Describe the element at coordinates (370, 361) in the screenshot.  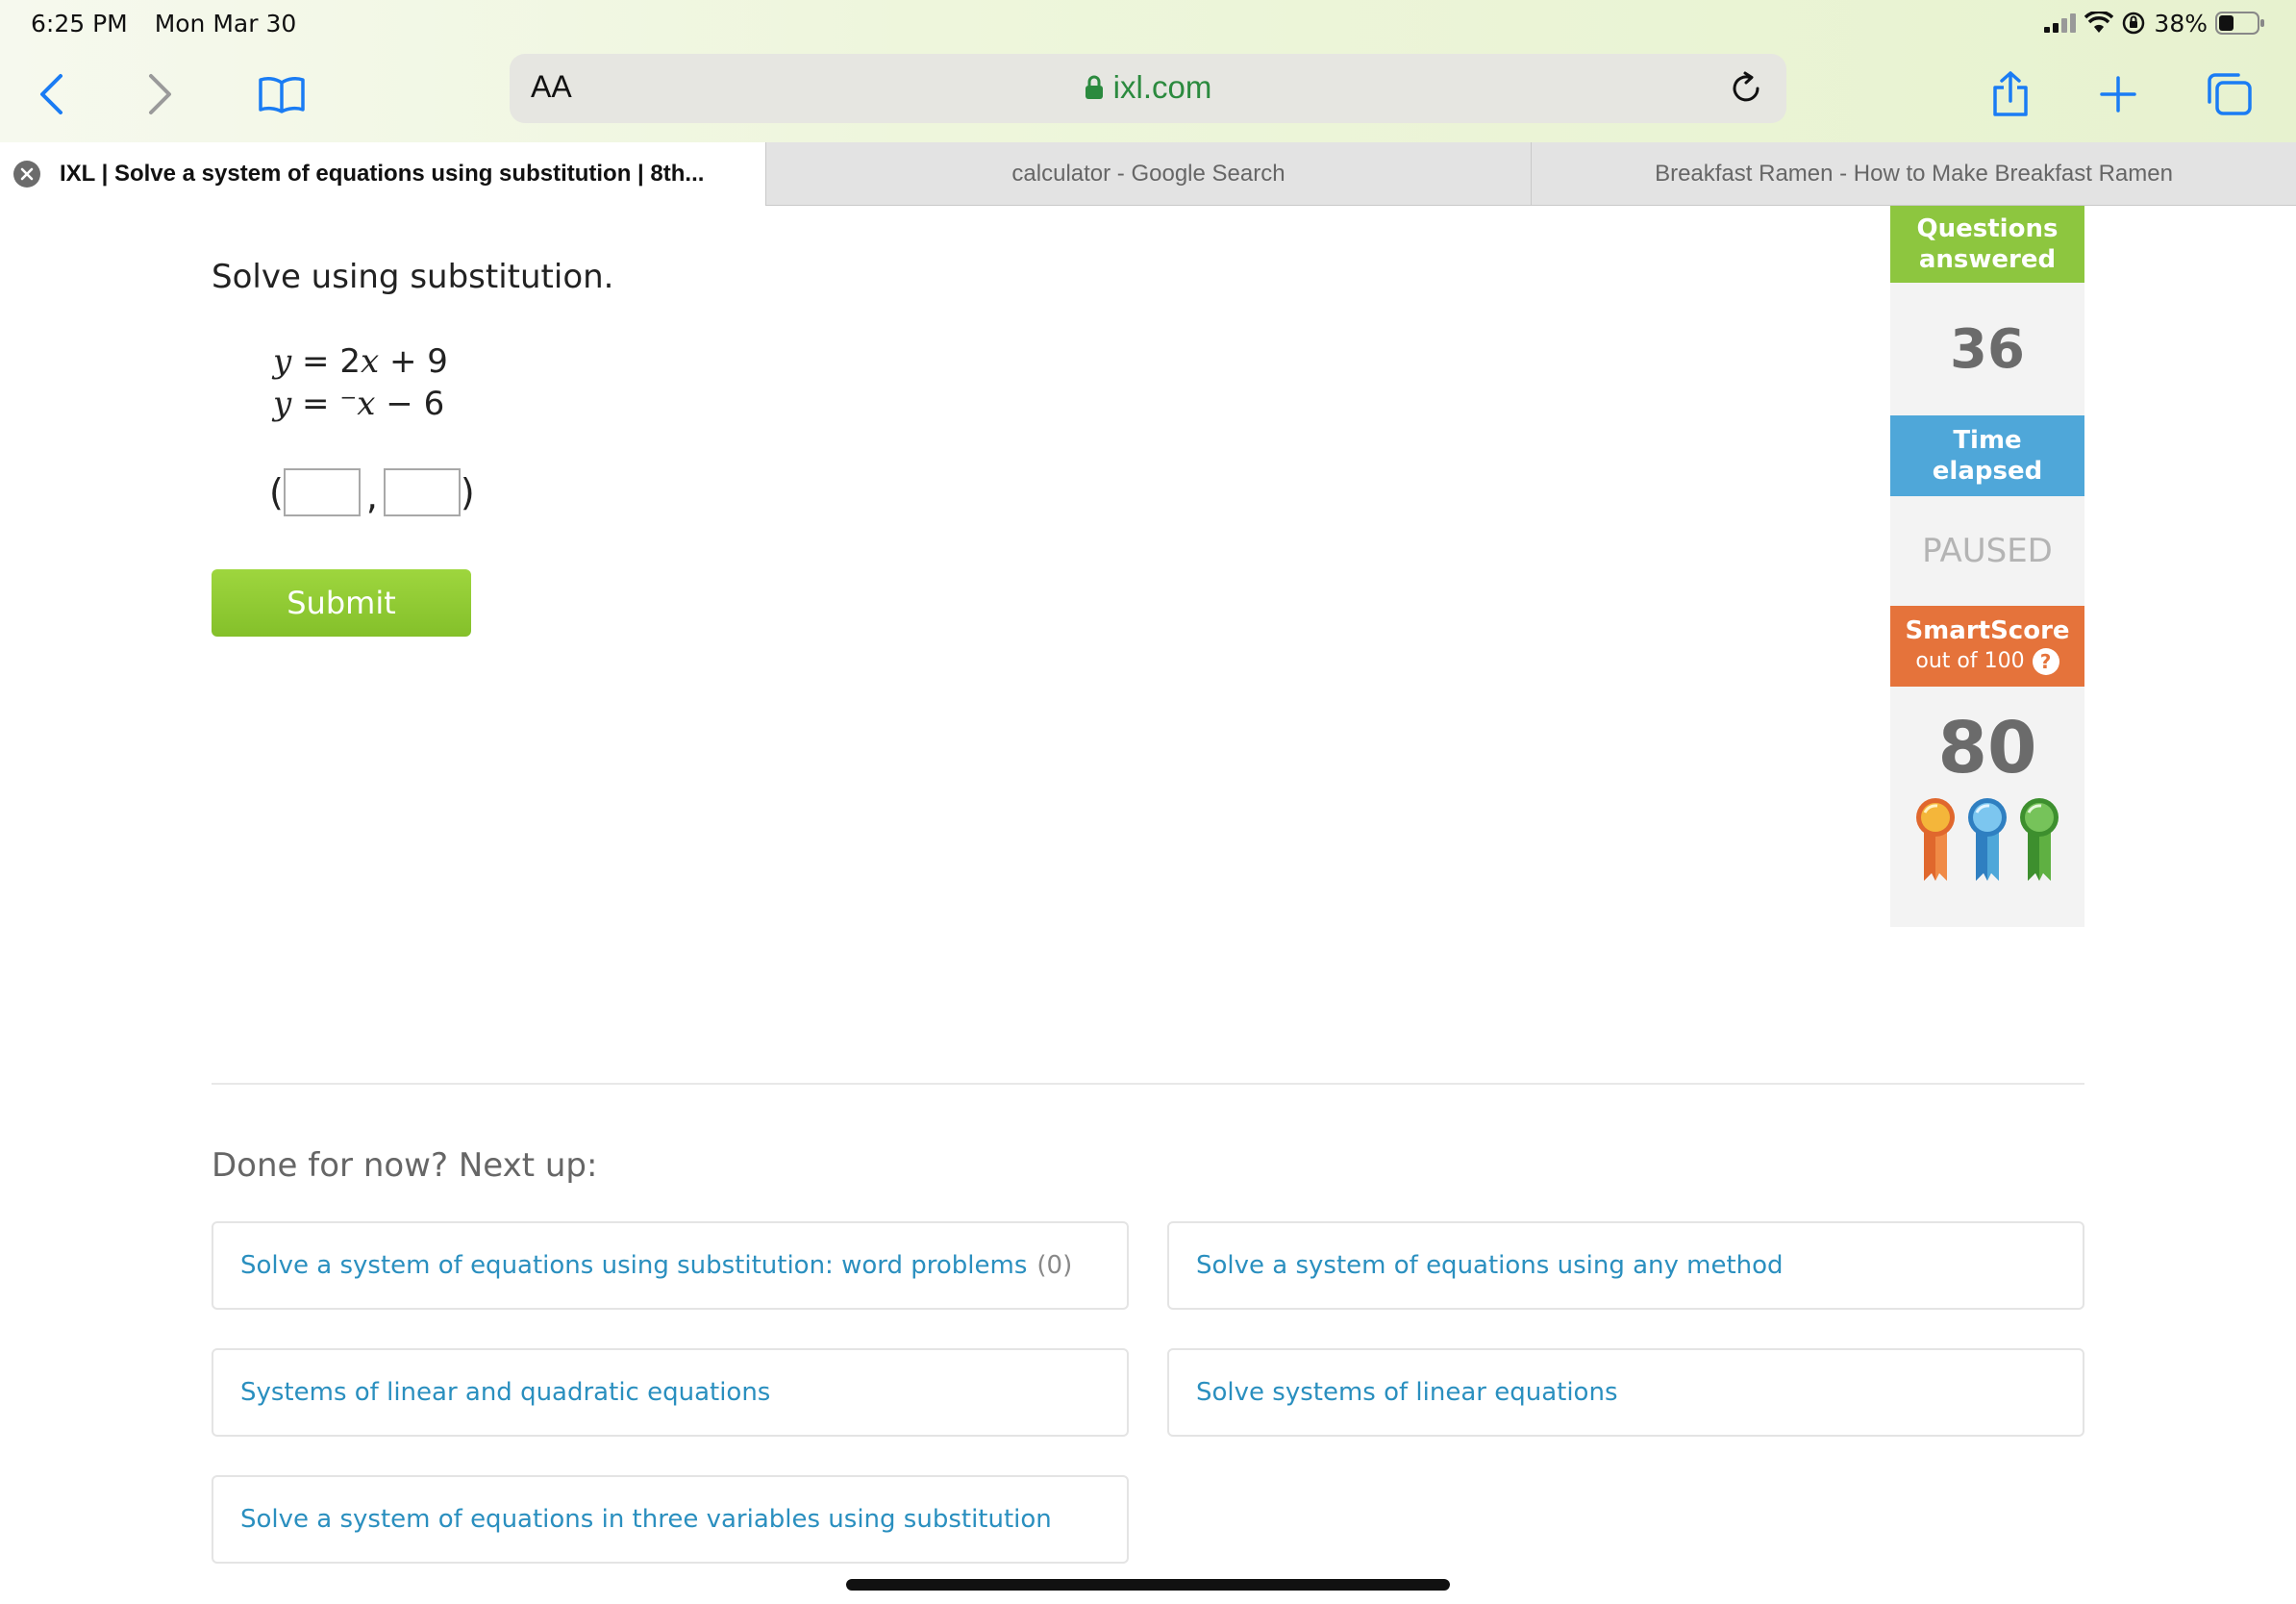
I see `eq1-var: x` at that location.